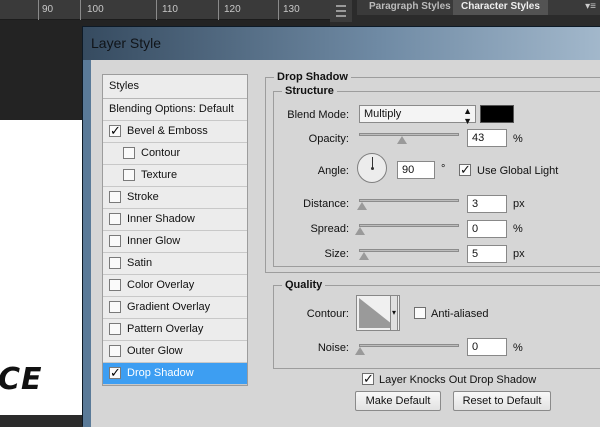  I want to click on reset-to-default-button: Reset to Default, so click(502, 401).